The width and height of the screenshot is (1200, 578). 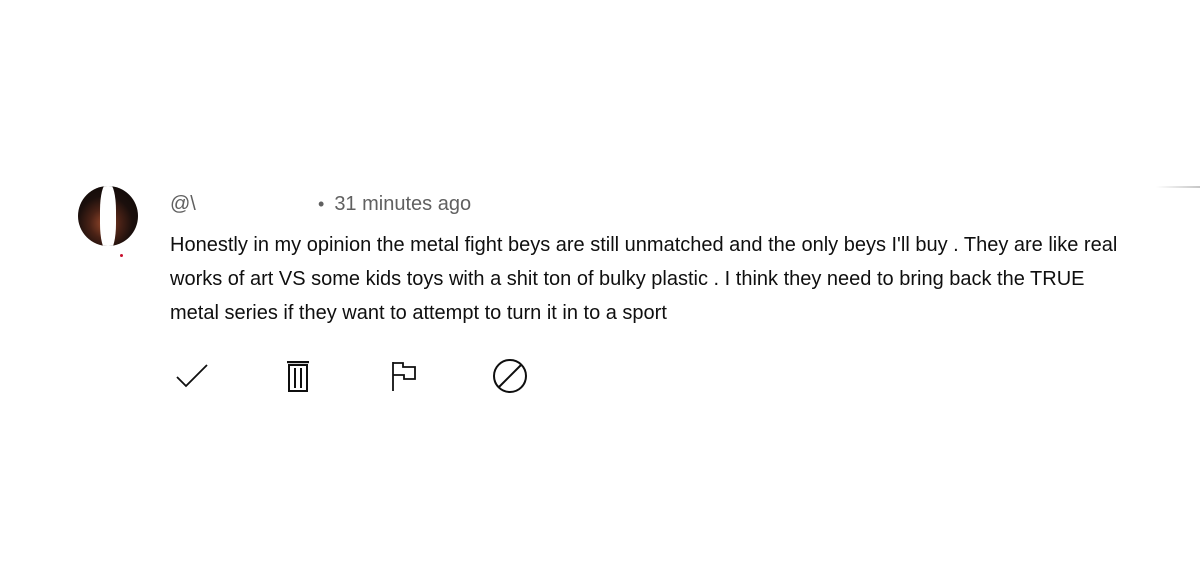 I want to click on check-icon, so click(x=192, y=376).